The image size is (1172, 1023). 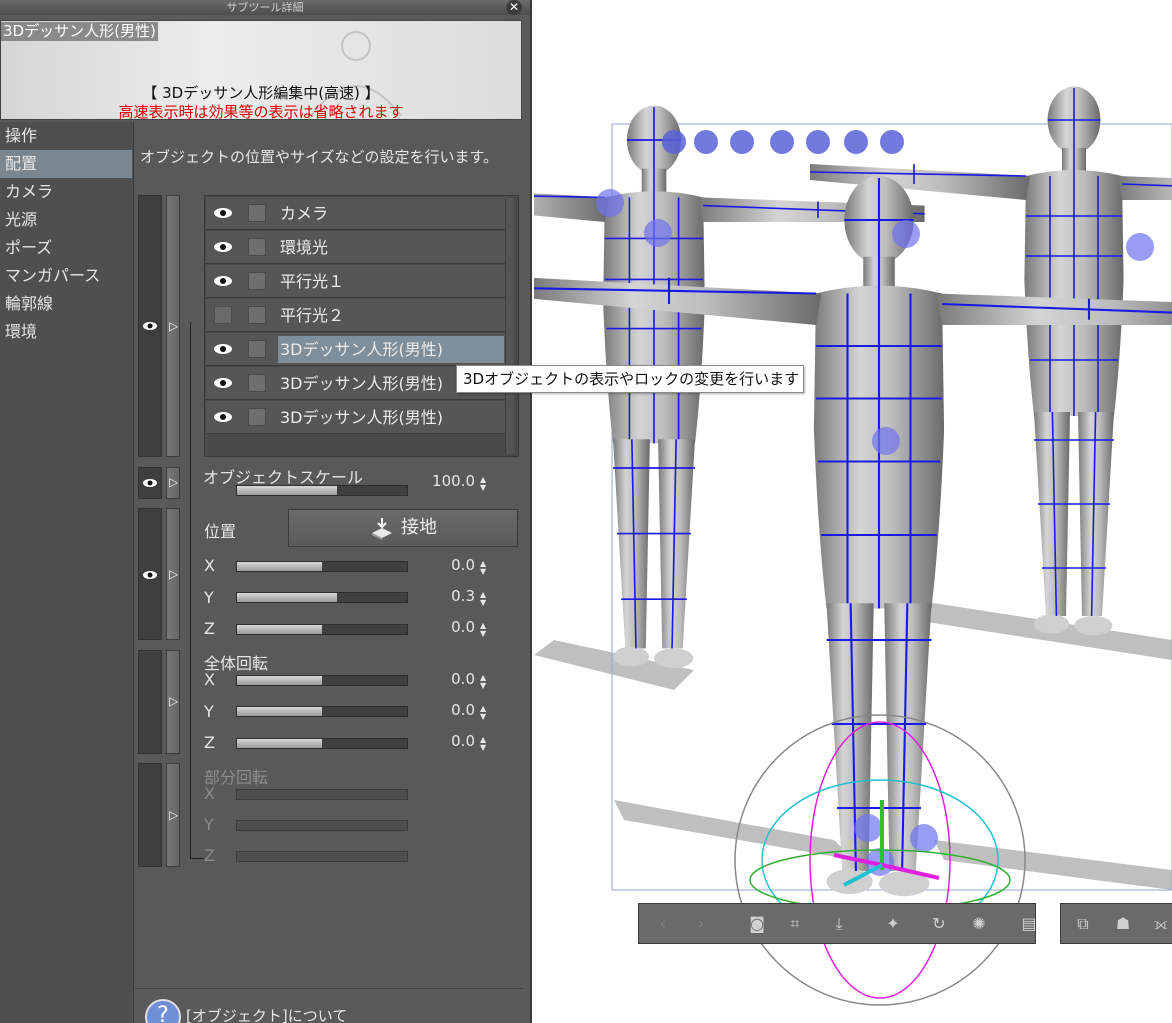 I want to click on ground-button: 接地, so click(x=403, y=528).